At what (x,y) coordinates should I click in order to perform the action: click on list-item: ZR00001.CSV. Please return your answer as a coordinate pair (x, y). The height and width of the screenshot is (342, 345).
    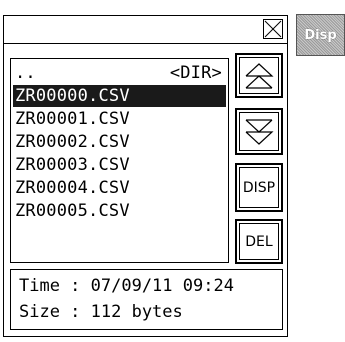
    Looking at the image, I should click on (119, 119).